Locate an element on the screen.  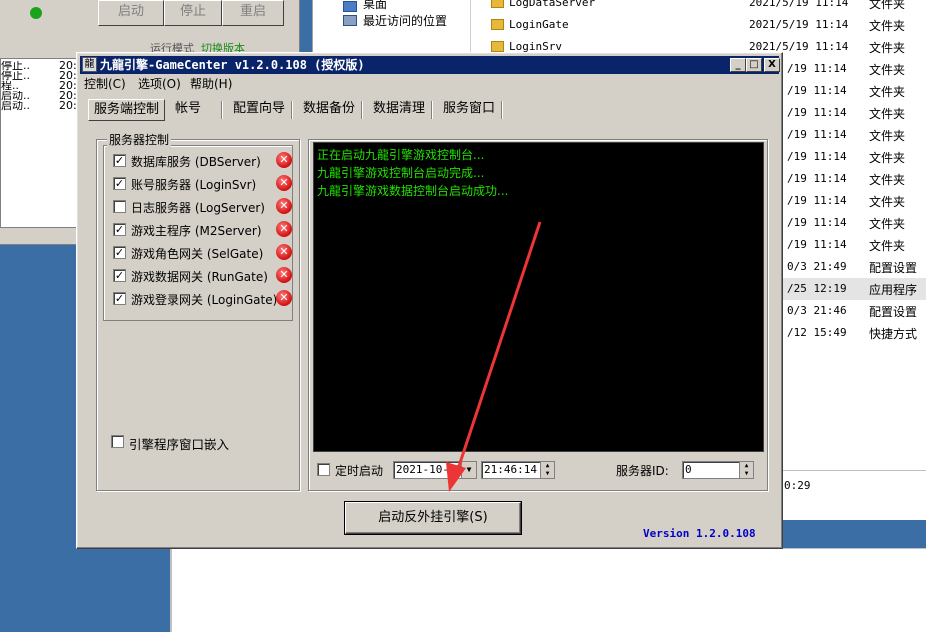
app-logo-icon: 龍 is located at coordinates (89, 64).